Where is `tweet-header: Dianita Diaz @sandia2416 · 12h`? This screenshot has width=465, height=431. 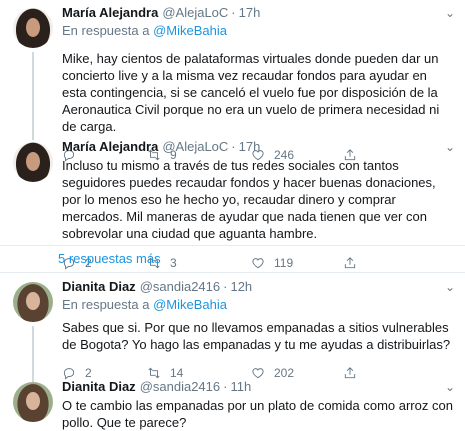 tweet-header: Dianita Diaz @sandia2416 · 12h is located at coordinates (258, 286).